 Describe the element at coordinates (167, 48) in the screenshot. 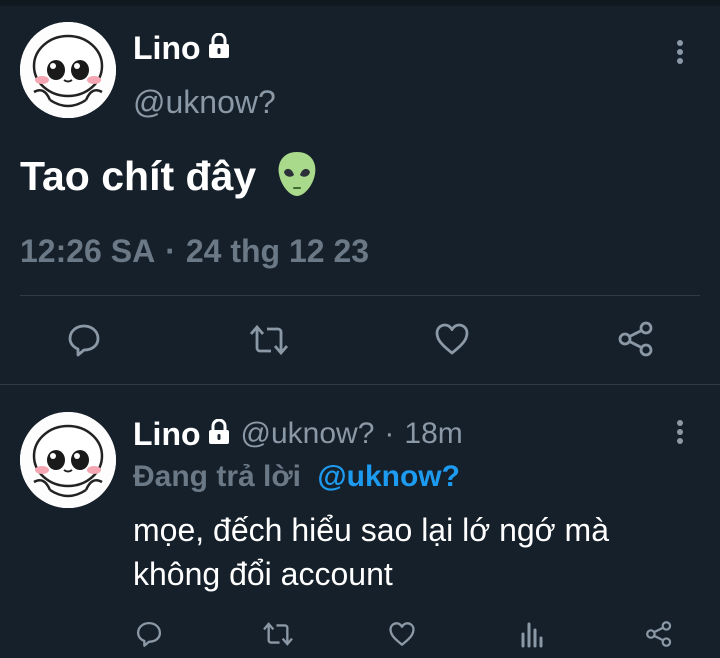

I see `author-name: Lino` at that location.